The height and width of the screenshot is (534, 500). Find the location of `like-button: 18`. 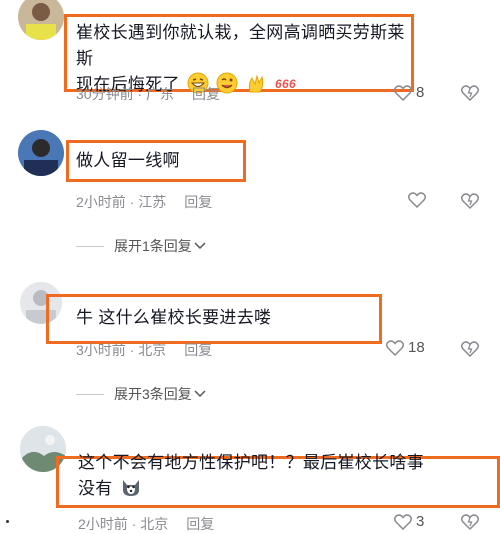

like-button: 18 is located at coordinates (405, 347).